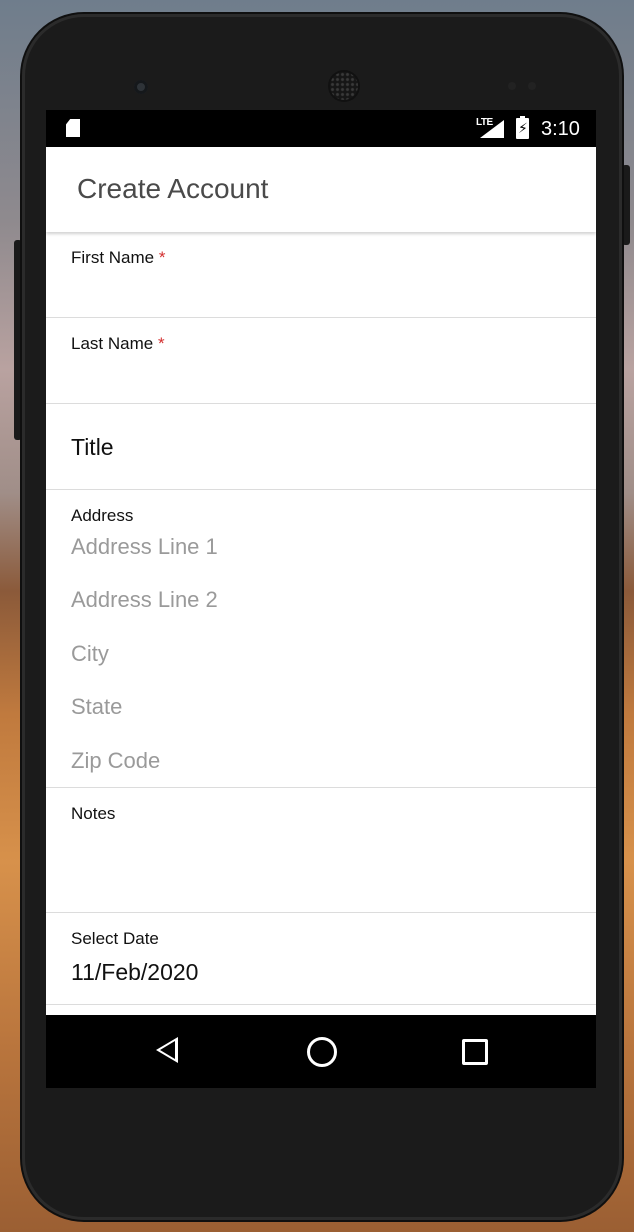 Image resolution: width=634 pixels, height=1232 pixels. I want to click on status-bar: LTE ⚡ 3:10, so click(321, 128).